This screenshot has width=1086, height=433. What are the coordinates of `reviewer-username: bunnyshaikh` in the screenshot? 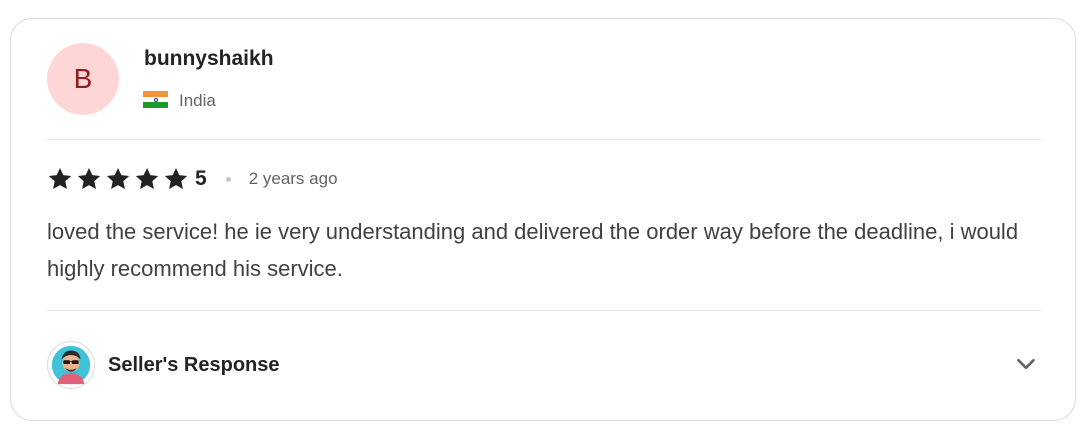 It's located at (209, 59).